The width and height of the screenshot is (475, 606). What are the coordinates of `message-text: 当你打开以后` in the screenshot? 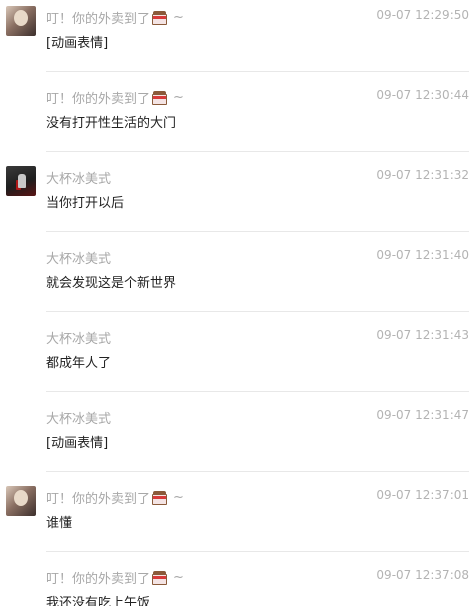 It's located at (85, 203).